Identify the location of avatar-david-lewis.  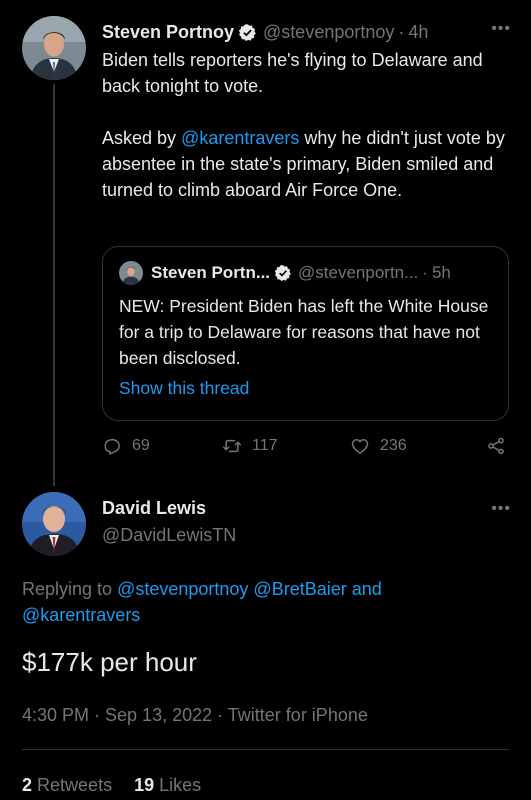
(54, 524).